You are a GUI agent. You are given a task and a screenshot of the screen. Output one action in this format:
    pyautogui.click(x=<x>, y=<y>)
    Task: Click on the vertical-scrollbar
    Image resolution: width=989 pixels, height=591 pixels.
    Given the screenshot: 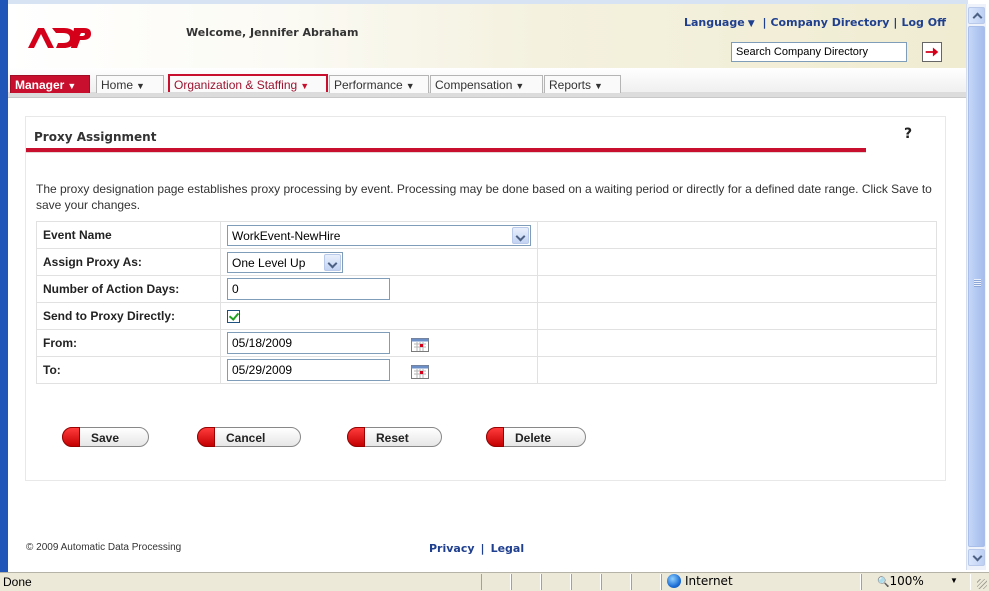 What is the action you would take?
    pyautogui.click(x=976, y=287)
    